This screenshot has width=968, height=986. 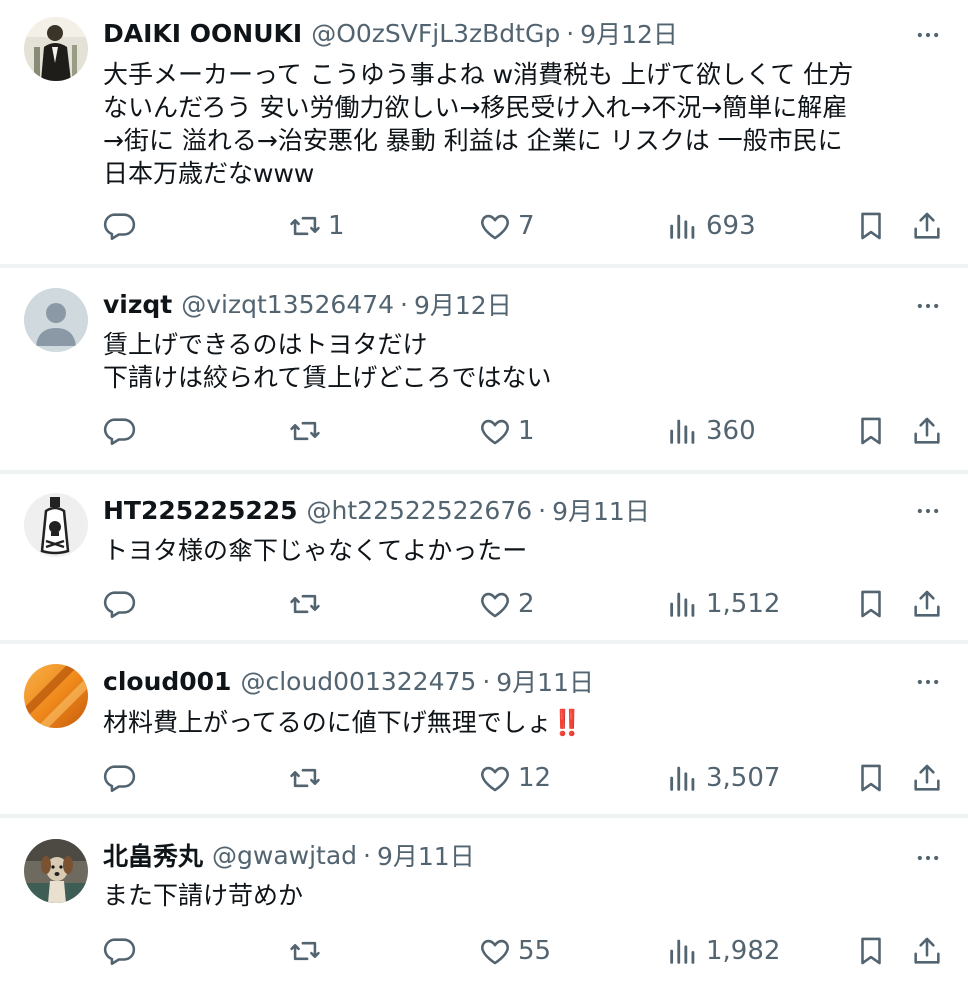 I want to click on like-button: 12, so click(x=514, y=778).